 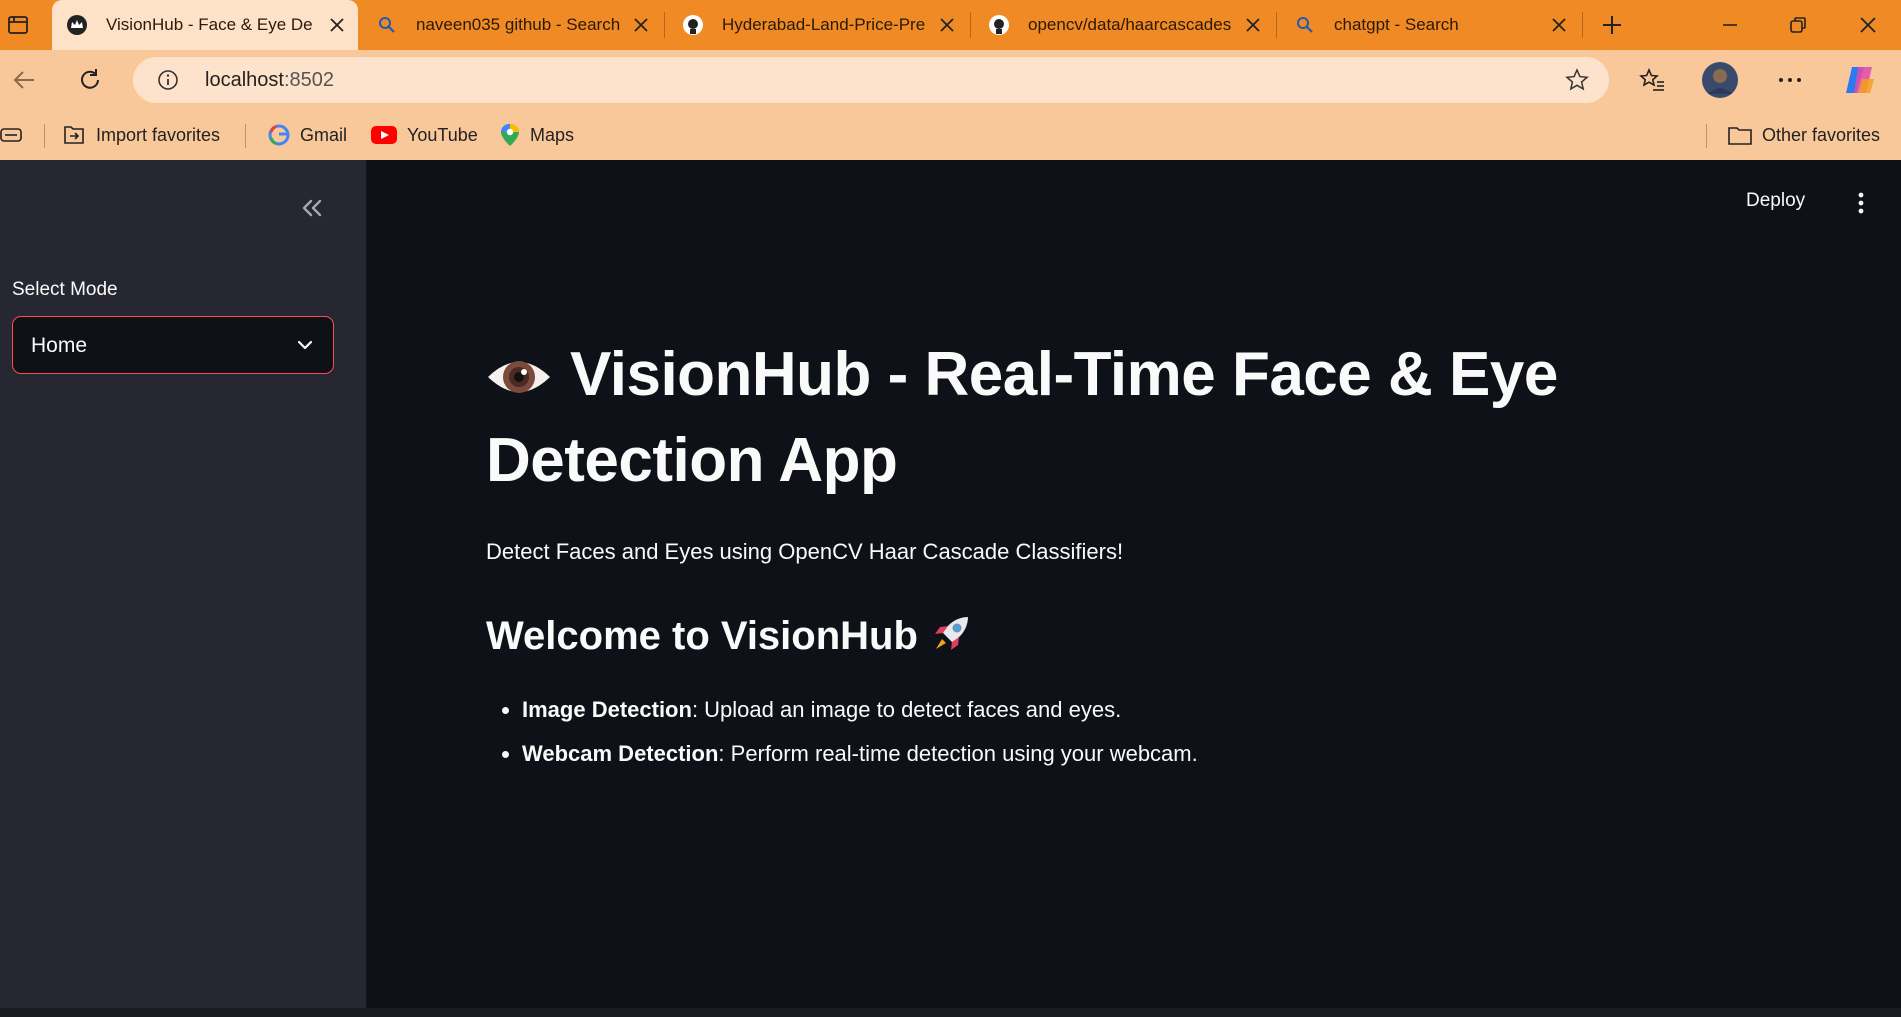 What do you see at coordinates (168, 80) in the screenshot?
I see `info-icon` at bounding box center [168, 80].